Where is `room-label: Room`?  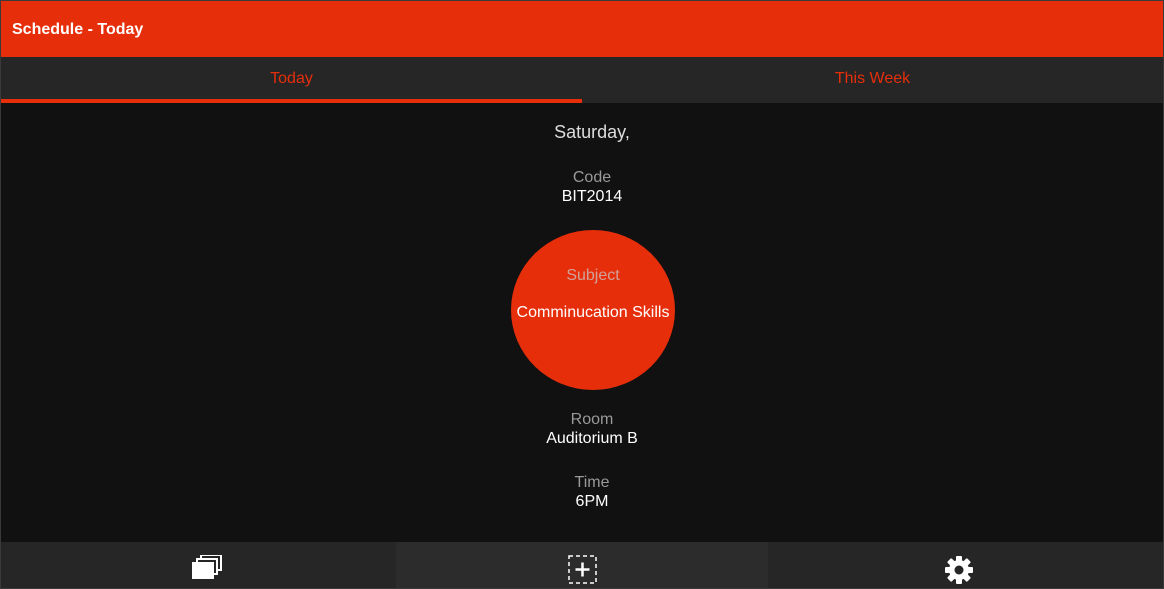
room-label: Room is located at coordinates (592, 419).